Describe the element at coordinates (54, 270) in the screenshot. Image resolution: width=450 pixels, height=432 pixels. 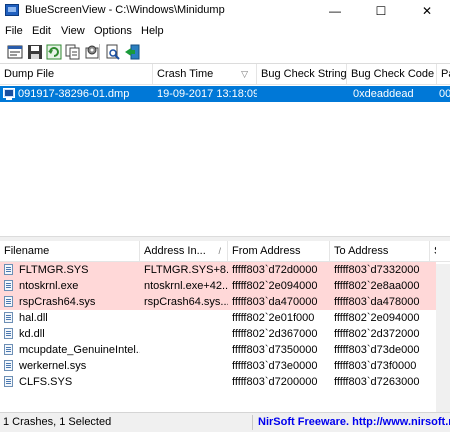
I see `filename-cell: FLTMGR.SYS` at that location.